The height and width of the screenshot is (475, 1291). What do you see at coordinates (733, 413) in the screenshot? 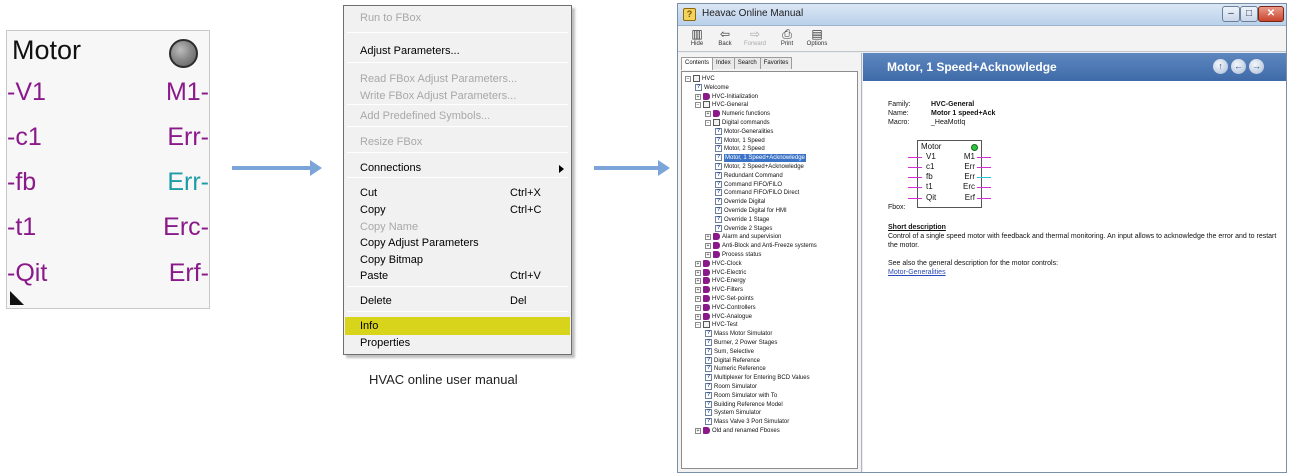
I see `tree-item: ? System Simulator` at bounding box center [733, 413].